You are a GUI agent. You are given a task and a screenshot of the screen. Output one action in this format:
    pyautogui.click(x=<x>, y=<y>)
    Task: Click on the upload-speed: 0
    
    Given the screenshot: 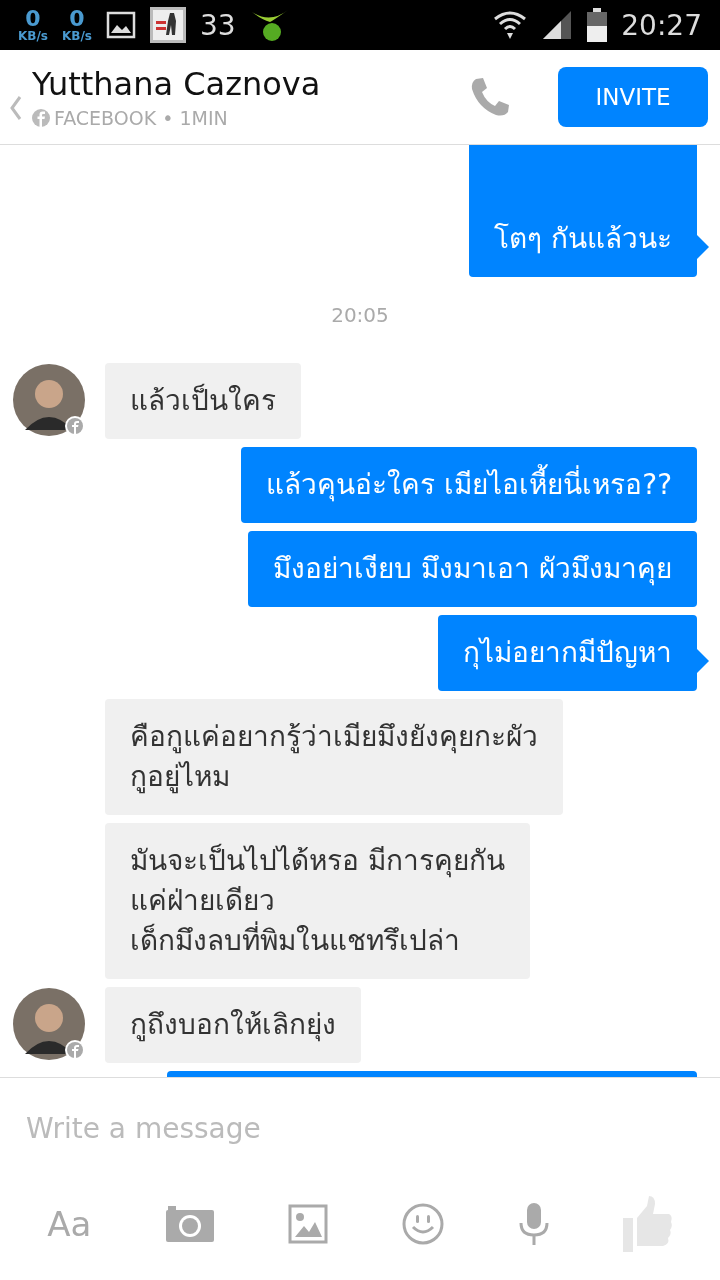 What is the action you would take?
    pyautogui.click(x=77, y=19)
    